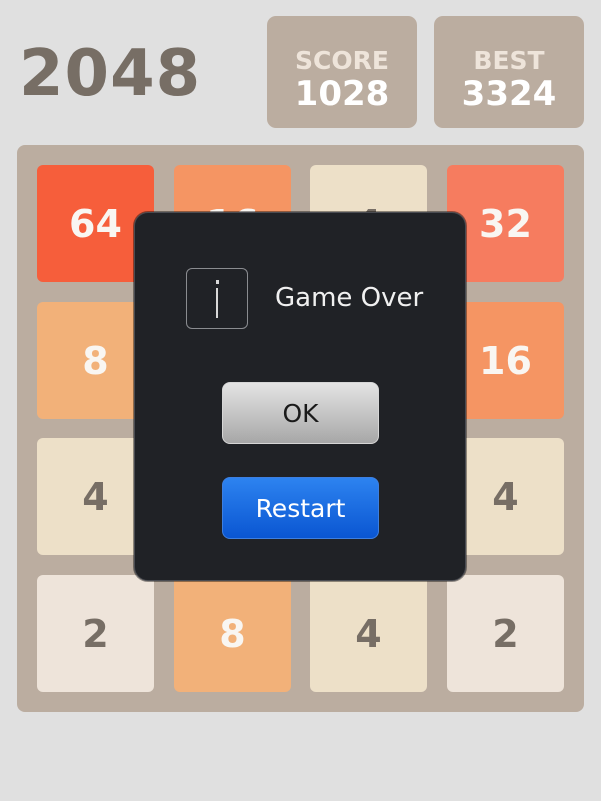  What do you see at coordinates (349, 298) in the screenshot?
I see `dialog-message: Game Over` at bounding box center [349, 298].